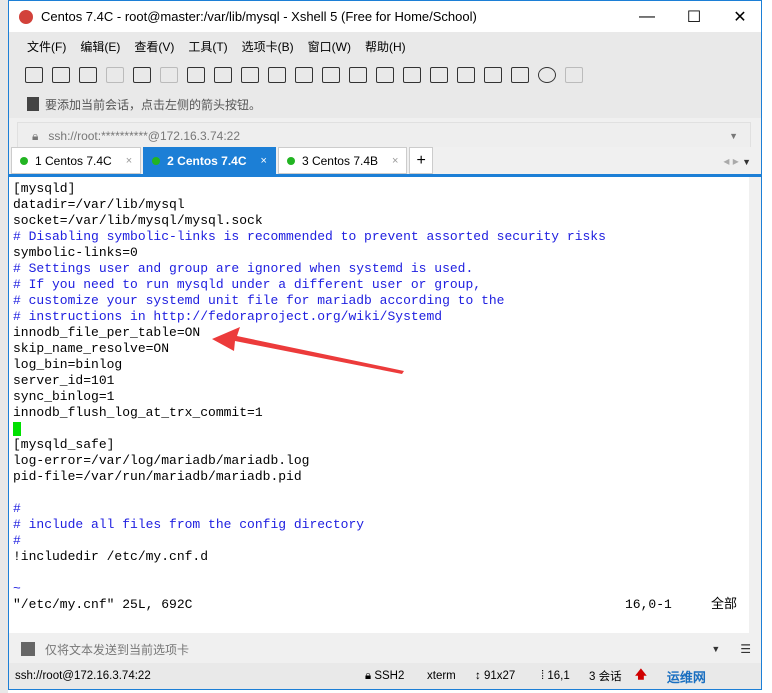 The height and width of the screenshot is (693, 772). What do you see at coordinates (308, 350) in the screenshot?
I see `red-arrow-annotation` at bounding box center [308, 350].